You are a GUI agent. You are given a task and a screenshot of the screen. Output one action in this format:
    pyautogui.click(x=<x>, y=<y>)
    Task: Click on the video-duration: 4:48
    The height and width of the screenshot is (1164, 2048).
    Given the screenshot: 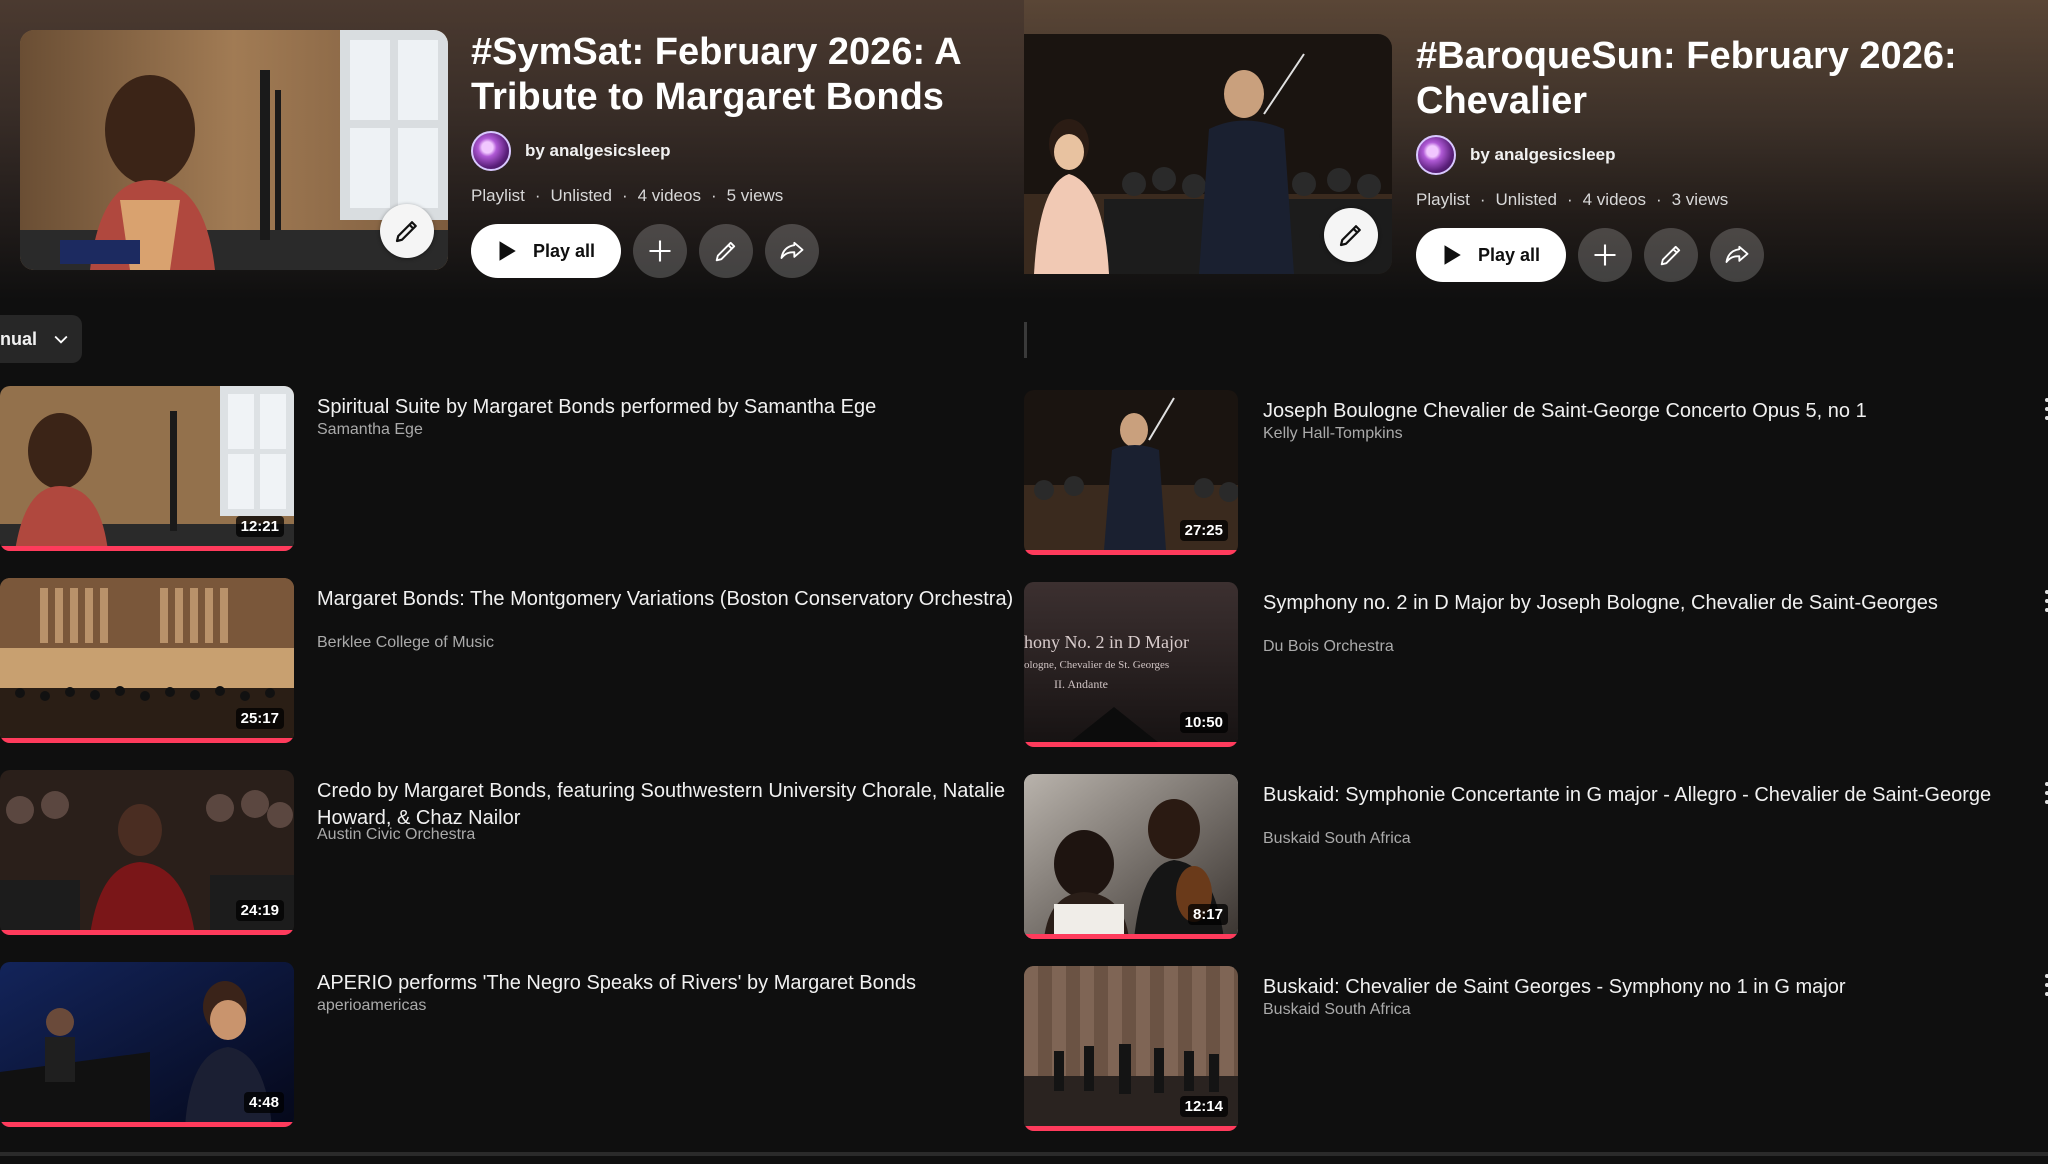 What is the action you would take?
    pyautogui.click(x=263, y=1102)
    